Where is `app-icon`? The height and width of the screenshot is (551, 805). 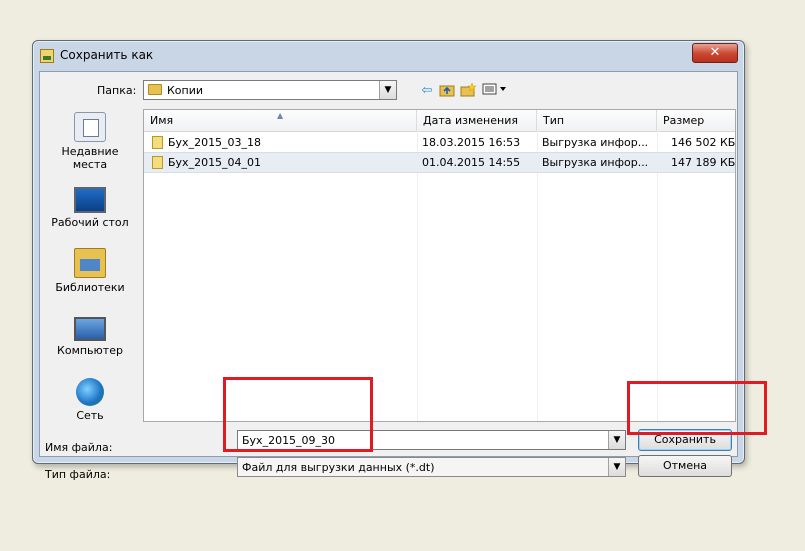
app-icon is located at coordinates (47, 56).